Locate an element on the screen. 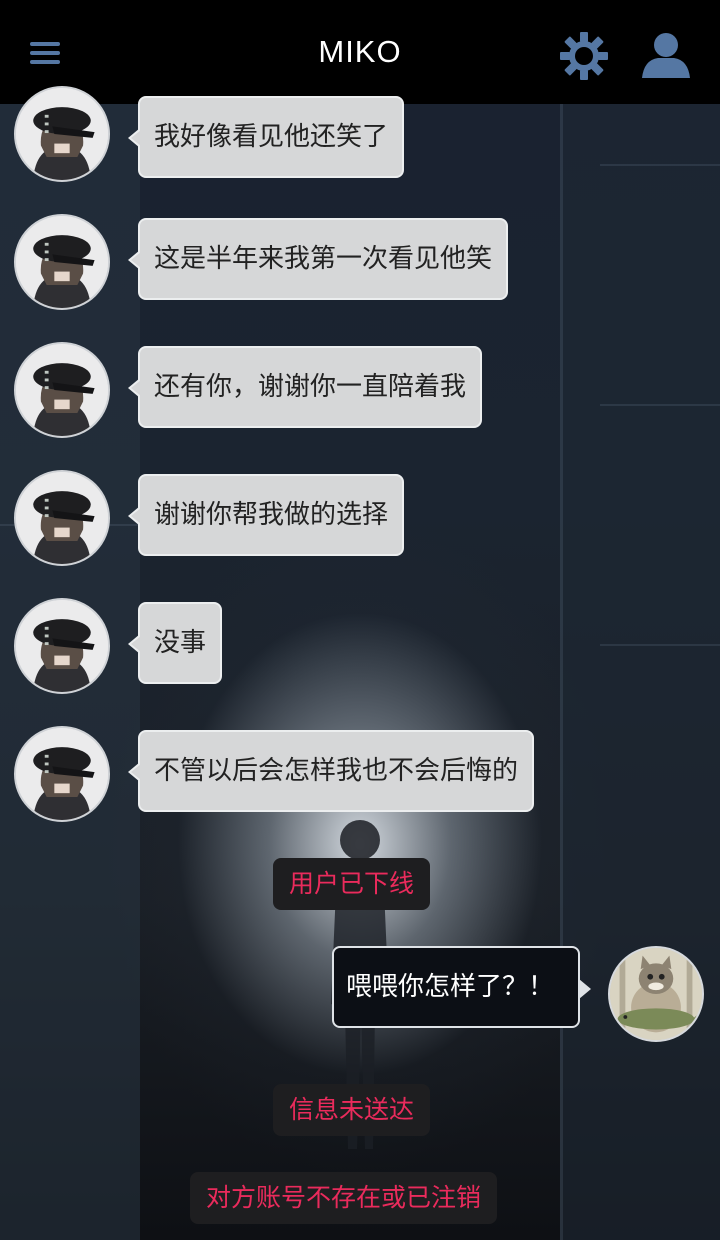 This screenshot has height=1240, width=720. message-row: 这是半年来我第一次看见他笑 is located at coordinates (360, 264).